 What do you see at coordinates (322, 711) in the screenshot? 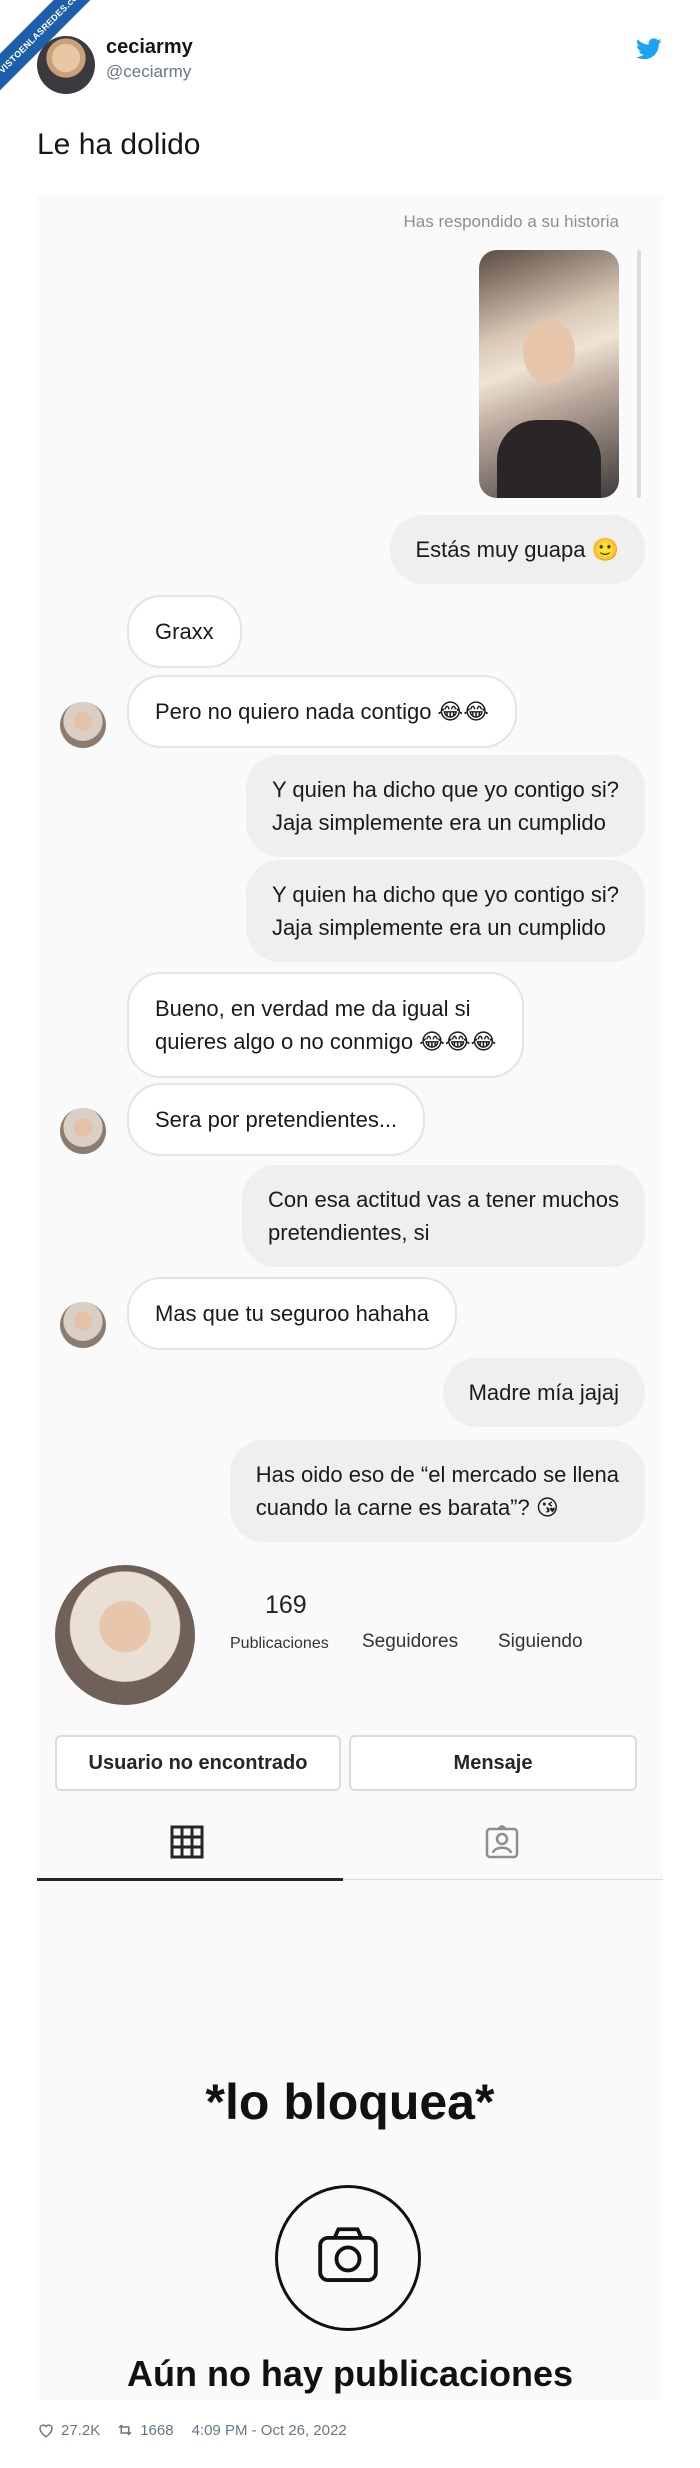
I see `message-incoming: Pero no quiero nada contigo 😂😂` at bounding box center [322, 711].